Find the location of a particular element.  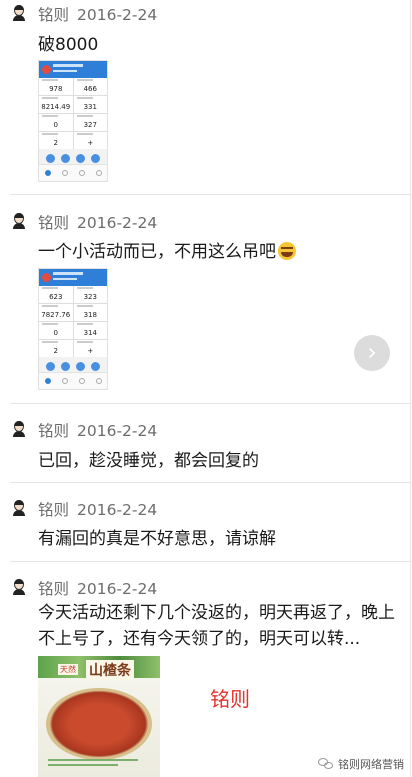

product-image: 天然 山楂条 is located at coordinates (99, 716).